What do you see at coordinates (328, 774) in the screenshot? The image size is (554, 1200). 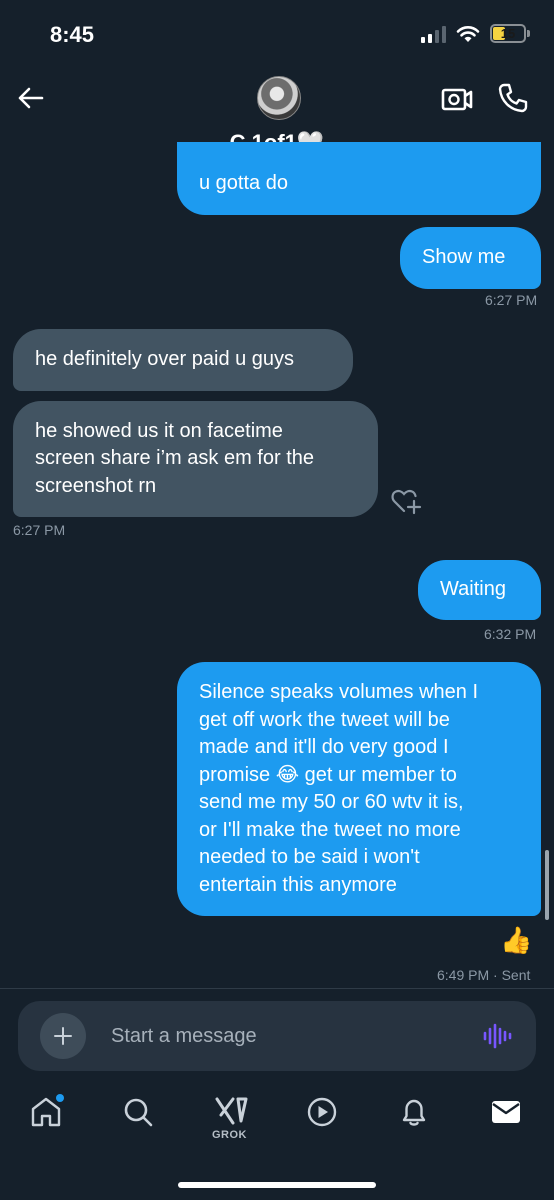 I see `message-text-line: promise 😂 get ur member to` at bounding box center [328, 774].